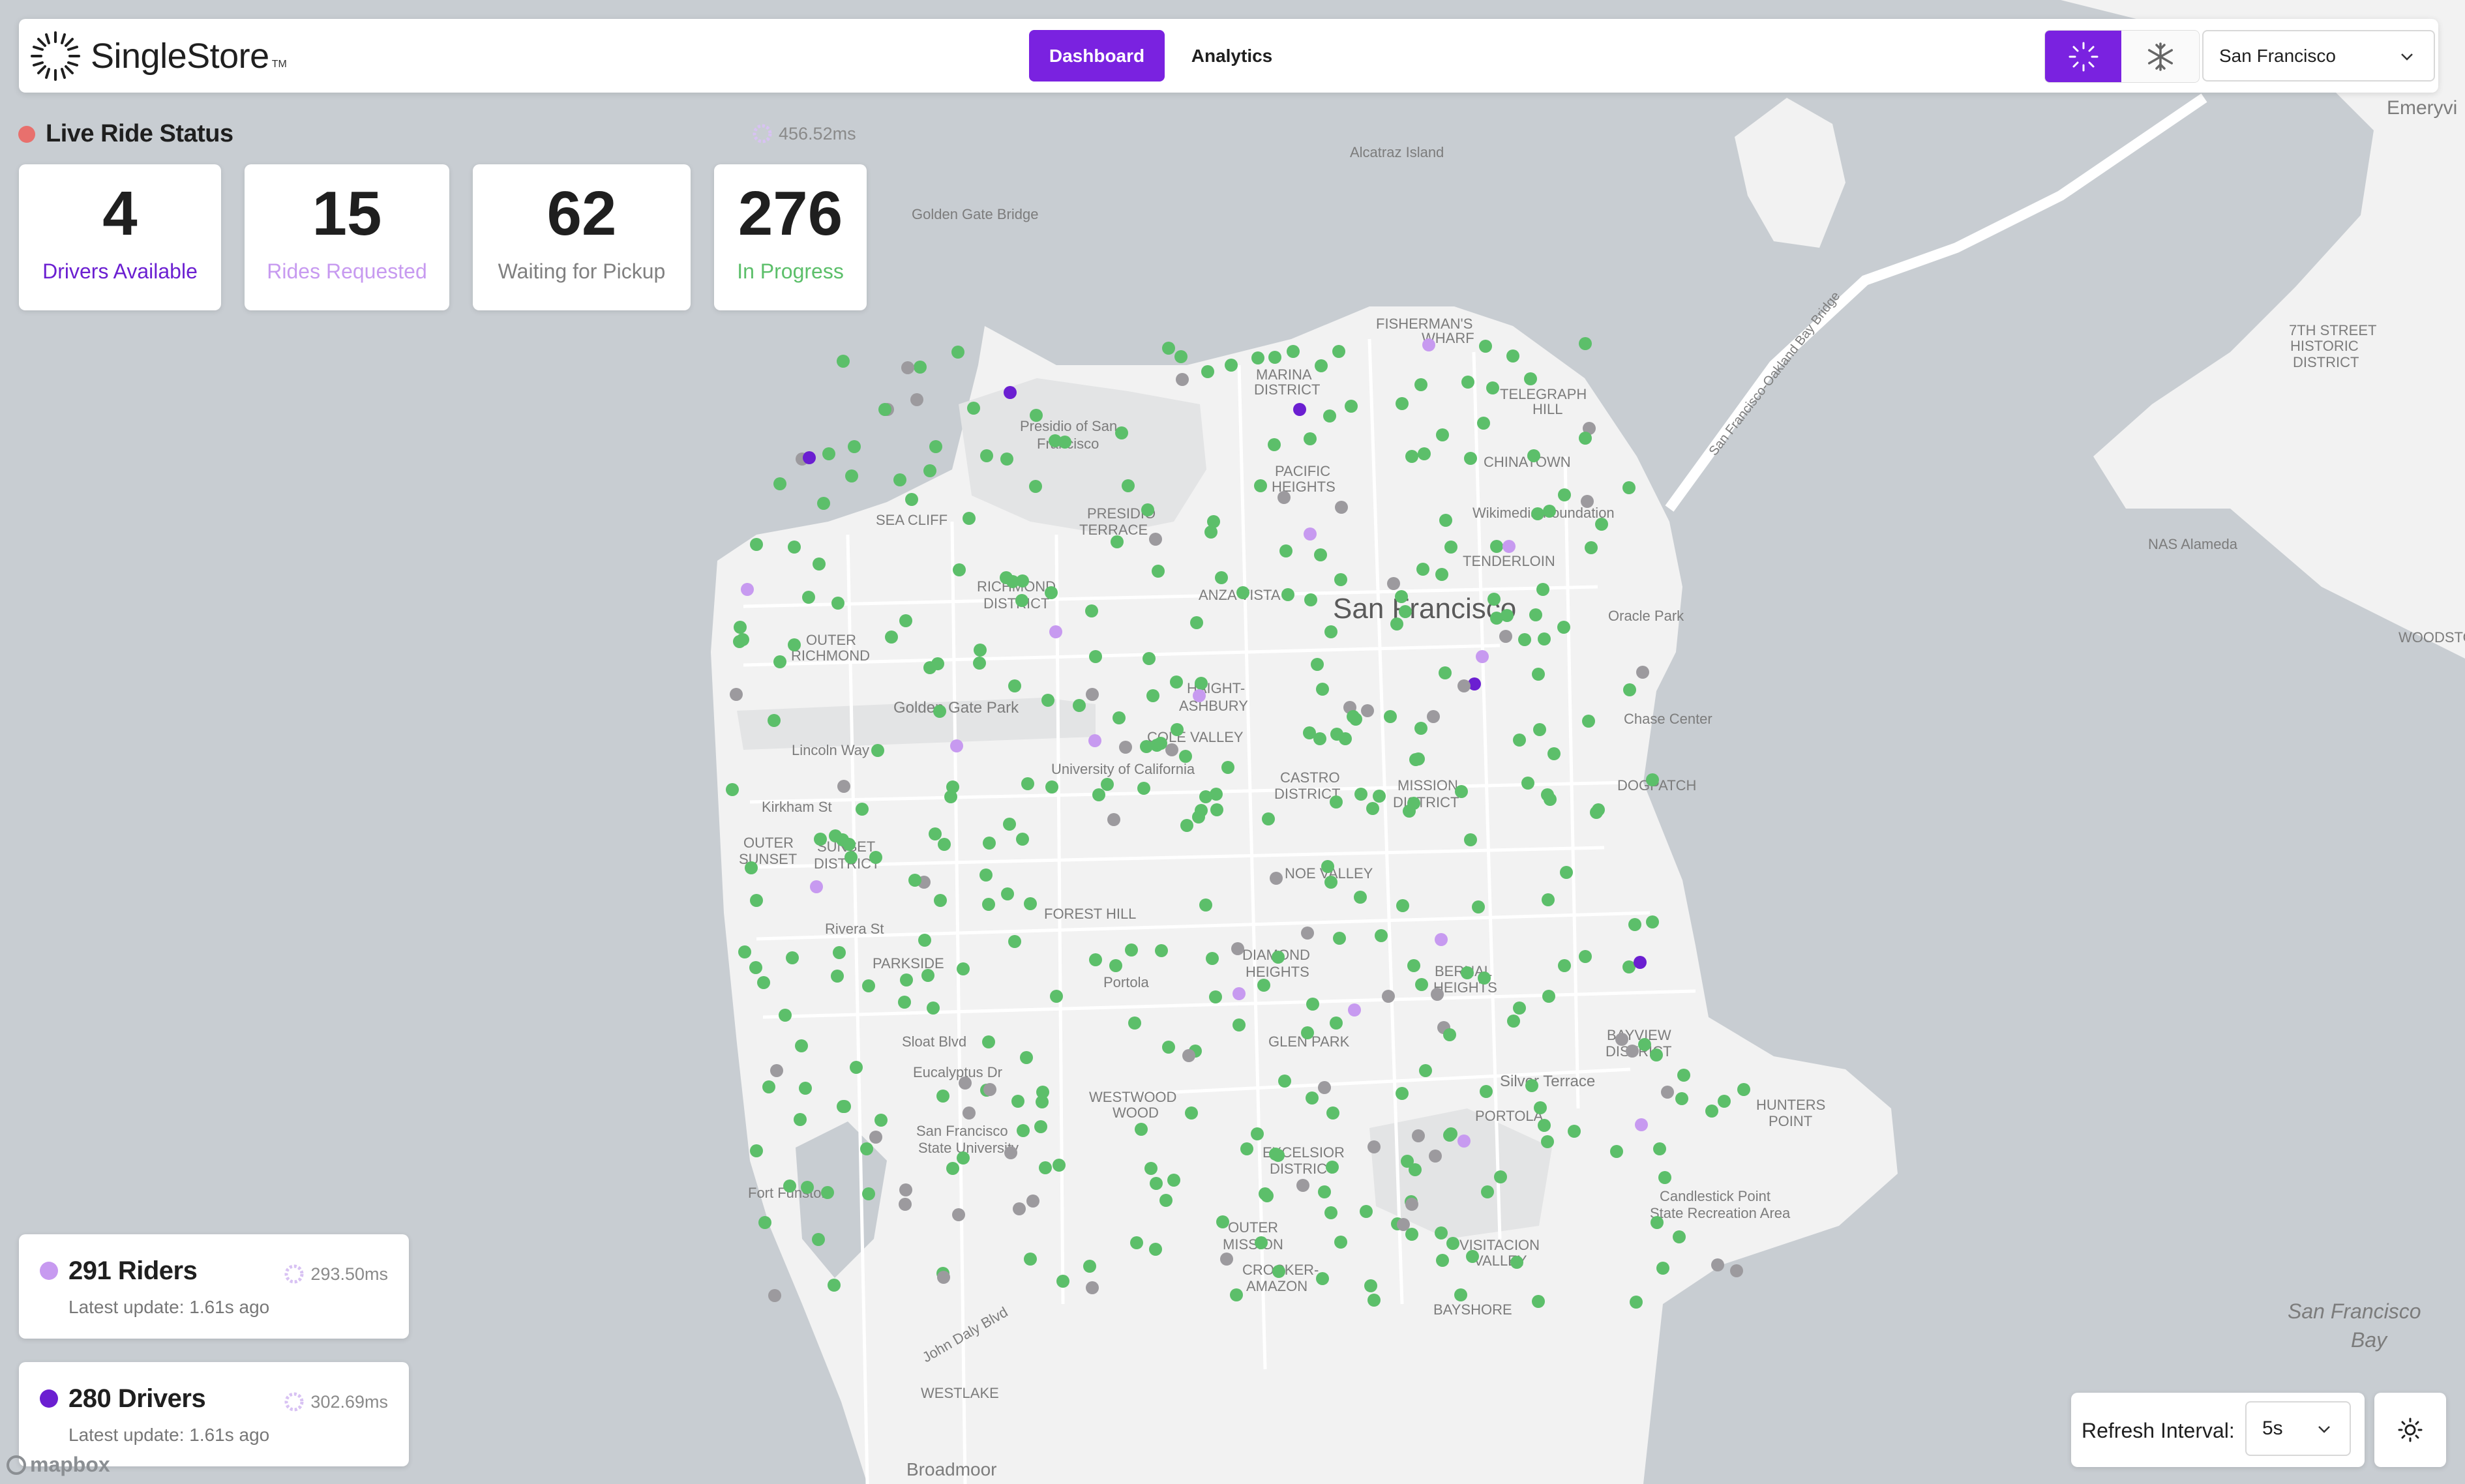  Describe the element at coordinates (2410, 1430) in the screenshot. I see `theme-toggle-button` at that location.